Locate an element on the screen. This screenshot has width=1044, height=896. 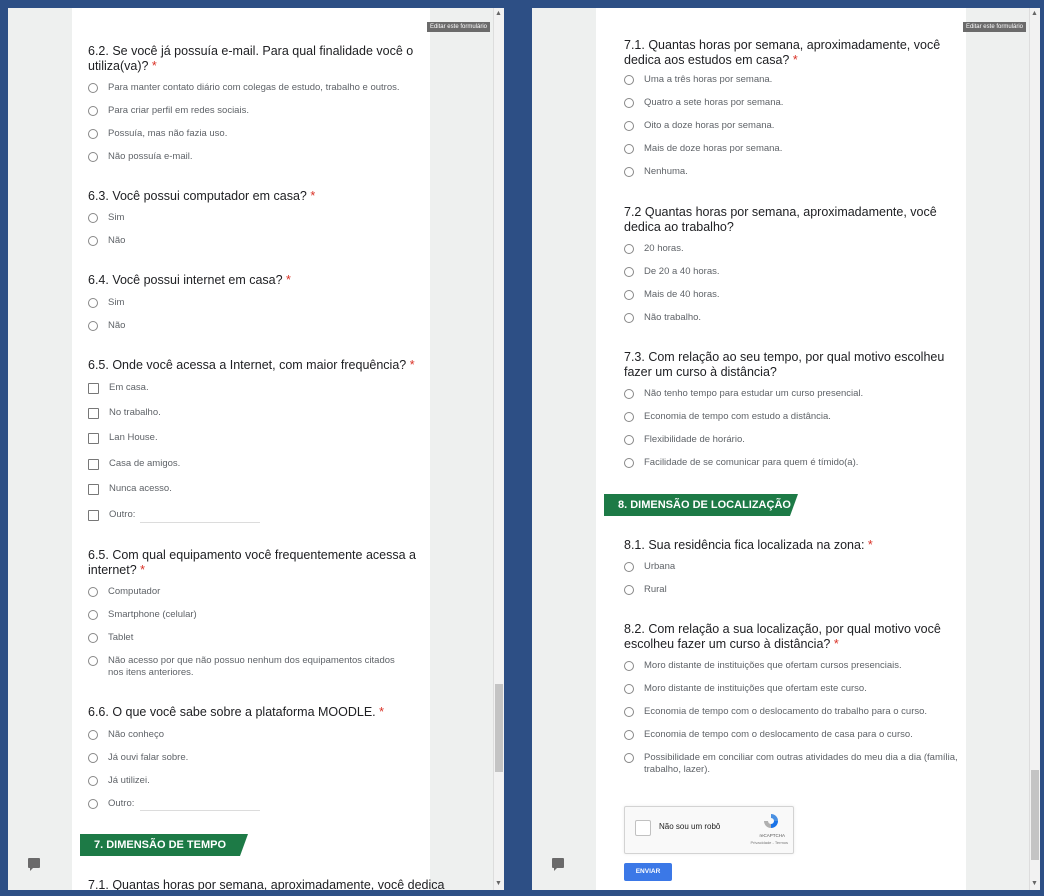
option: Uma a três horas por semana. is located at coordinates (698, 81).